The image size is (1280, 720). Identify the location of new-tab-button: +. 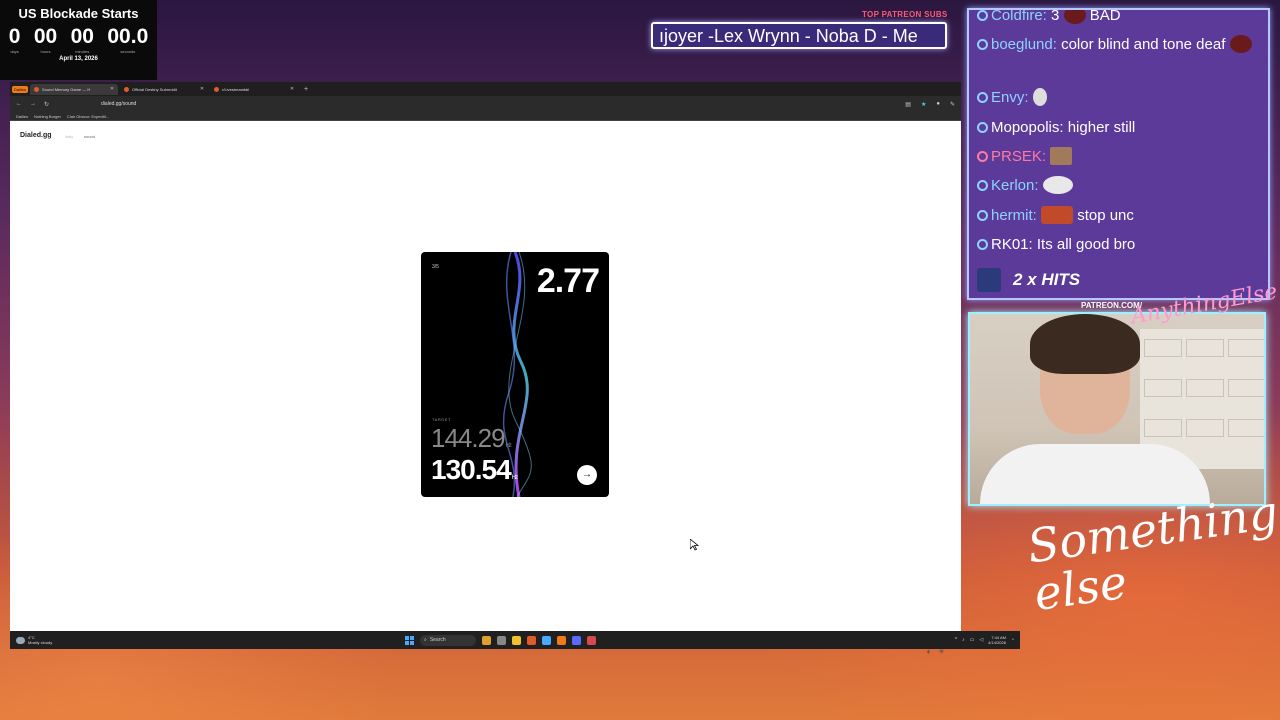
(306, 89).